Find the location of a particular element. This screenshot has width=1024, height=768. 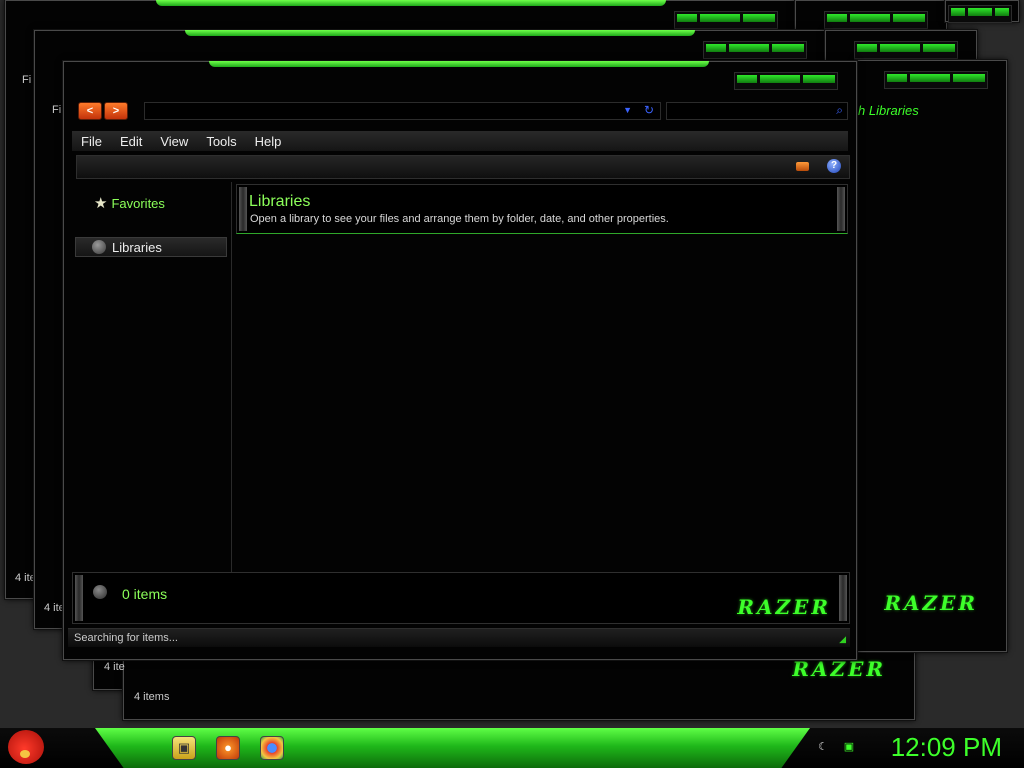

chevron-down-icon: ▼ is located at coordinates (627, 110).